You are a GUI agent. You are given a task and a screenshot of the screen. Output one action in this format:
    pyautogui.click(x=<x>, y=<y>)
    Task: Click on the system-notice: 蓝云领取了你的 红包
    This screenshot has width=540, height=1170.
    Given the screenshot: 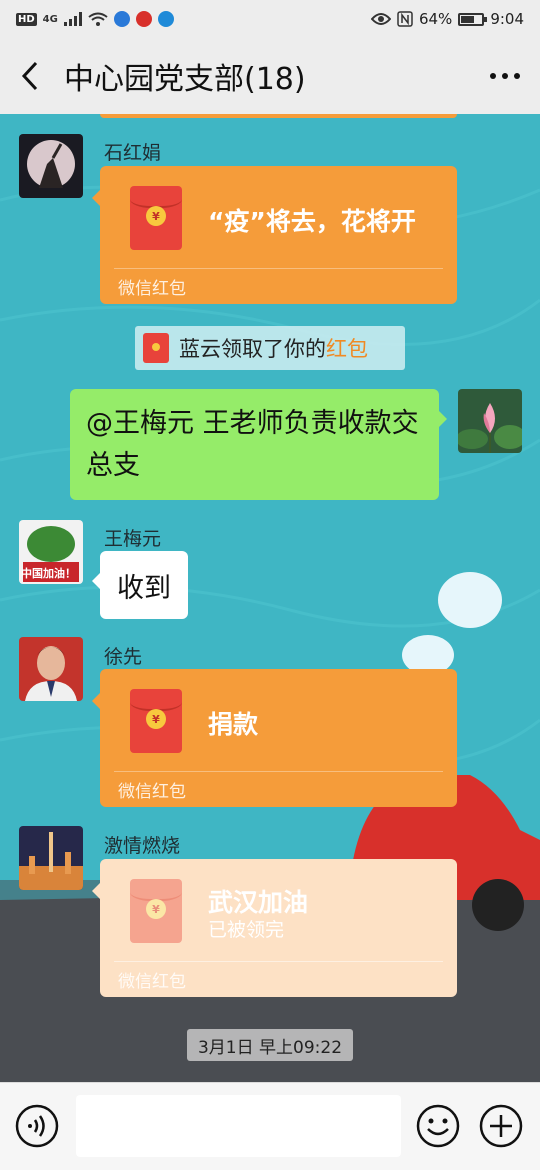 What is the action you would take?
    pyautogui.click(x=270, y=348)
    